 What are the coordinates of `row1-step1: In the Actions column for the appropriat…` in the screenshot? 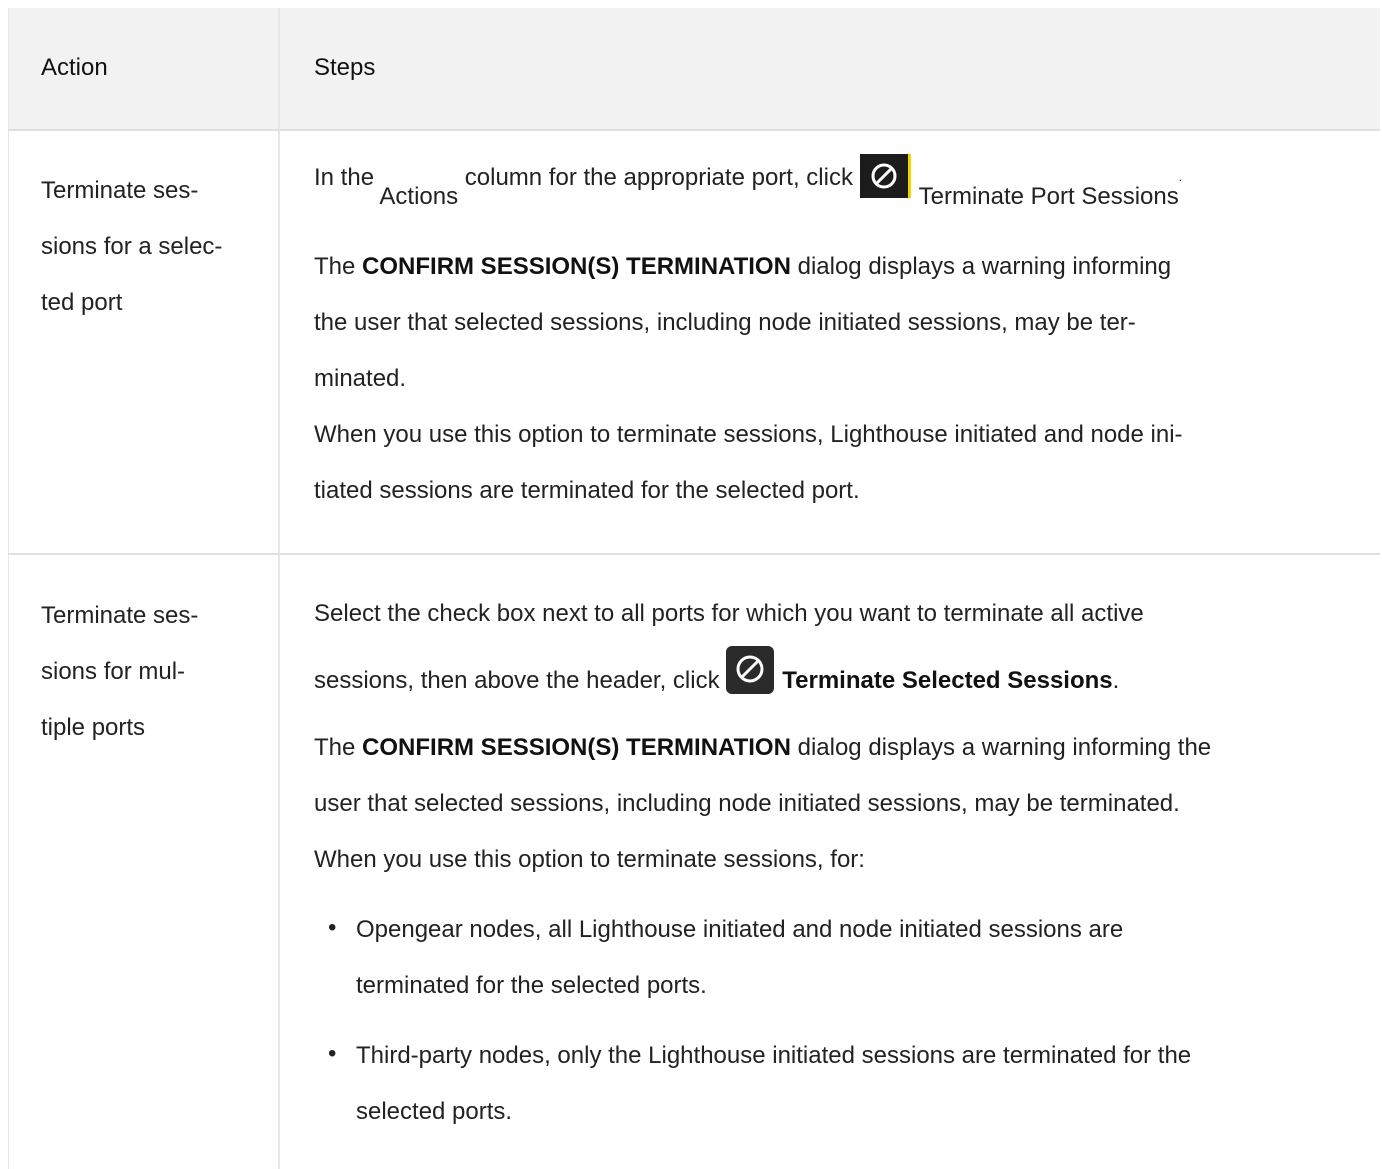 It's located at (748, 182).